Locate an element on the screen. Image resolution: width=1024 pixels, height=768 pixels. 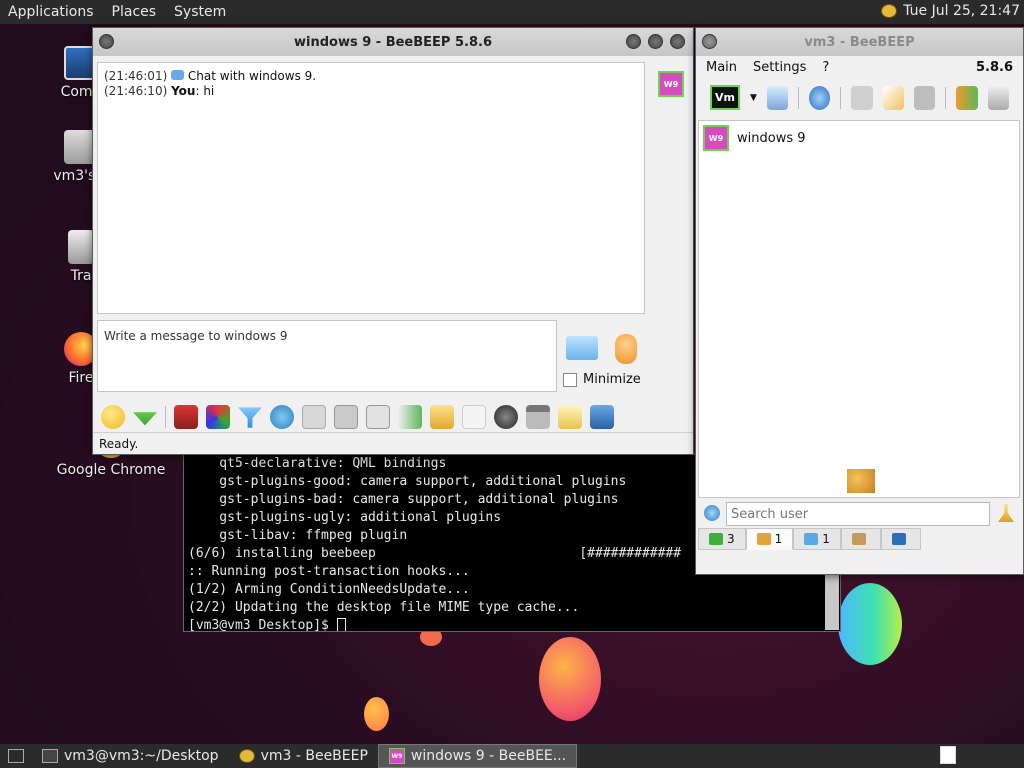
buddy-tabs: 3 1 1 is located at coordinates (809, 539).